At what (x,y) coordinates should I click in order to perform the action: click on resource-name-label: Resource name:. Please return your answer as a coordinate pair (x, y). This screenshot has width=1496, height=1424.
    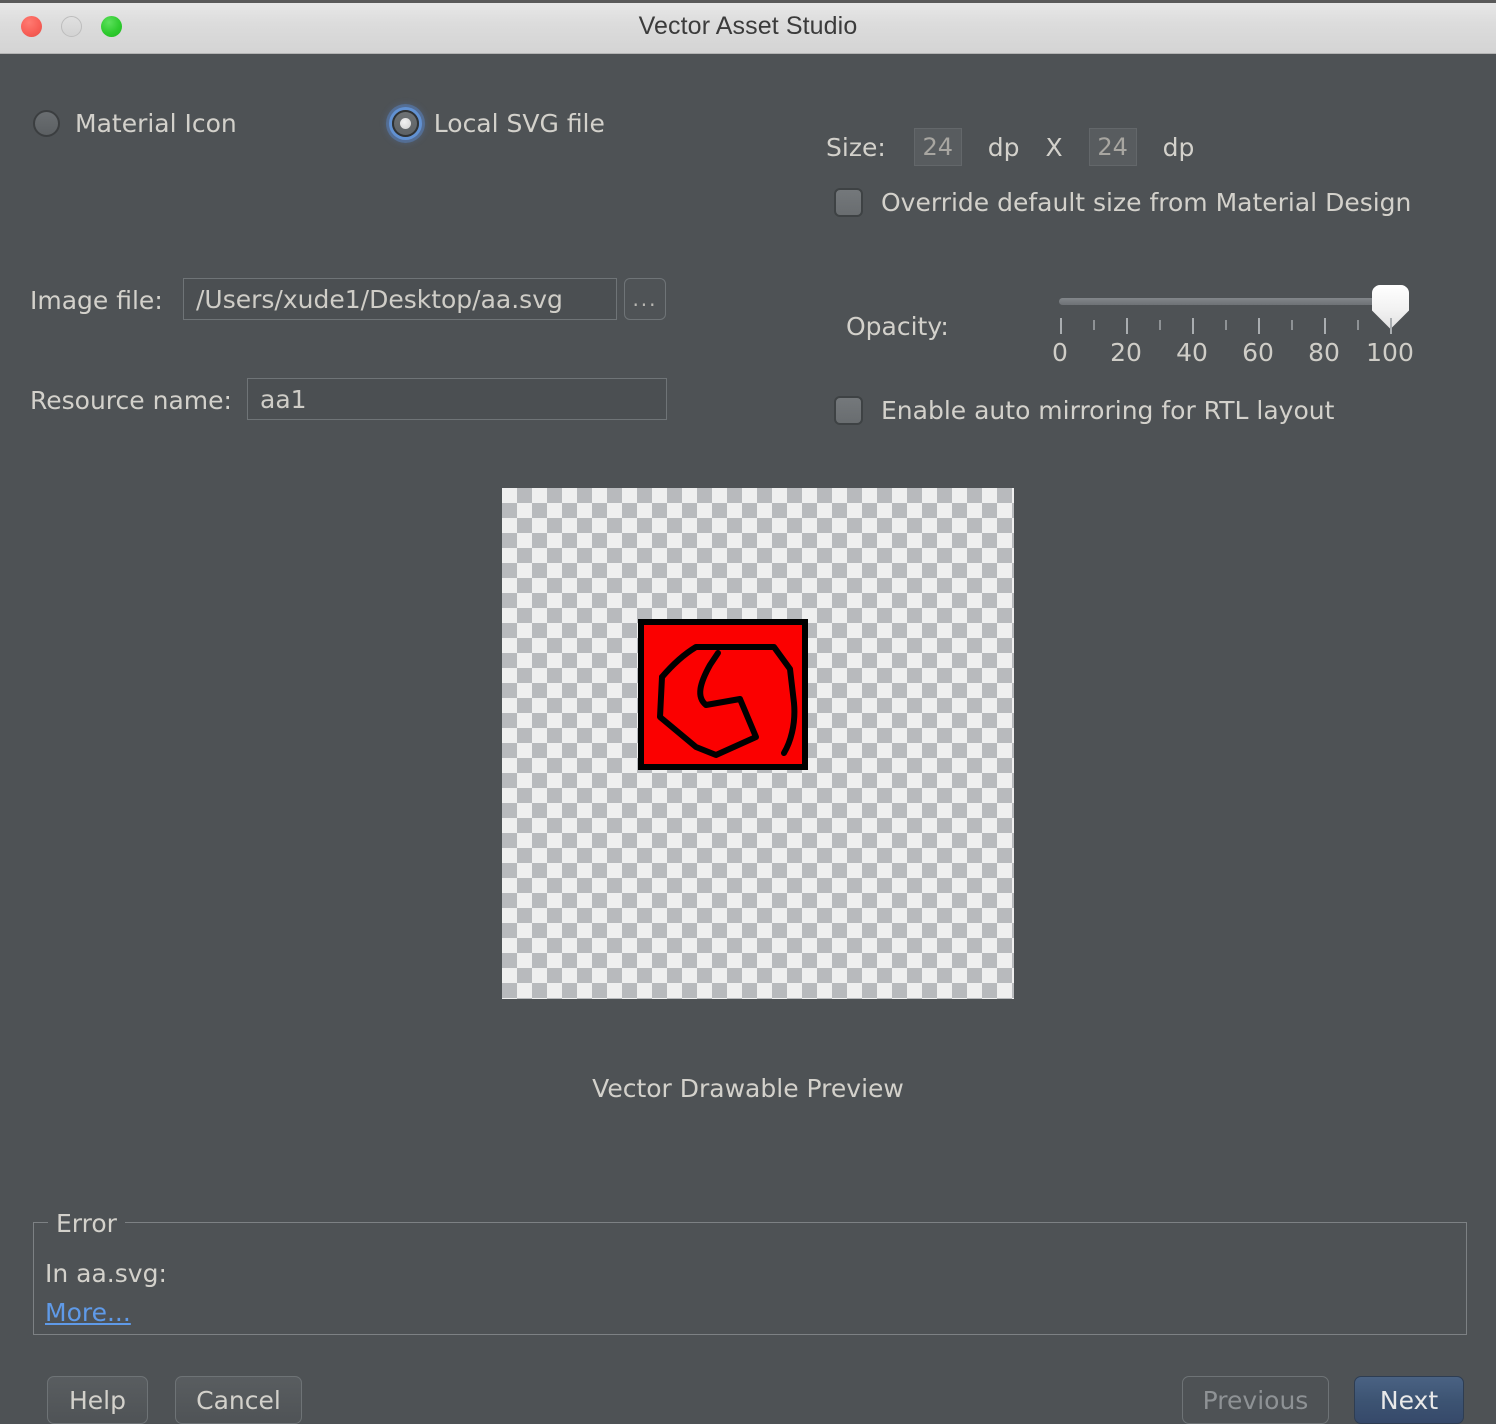
    Looking at the image, I should click on (131, 400).